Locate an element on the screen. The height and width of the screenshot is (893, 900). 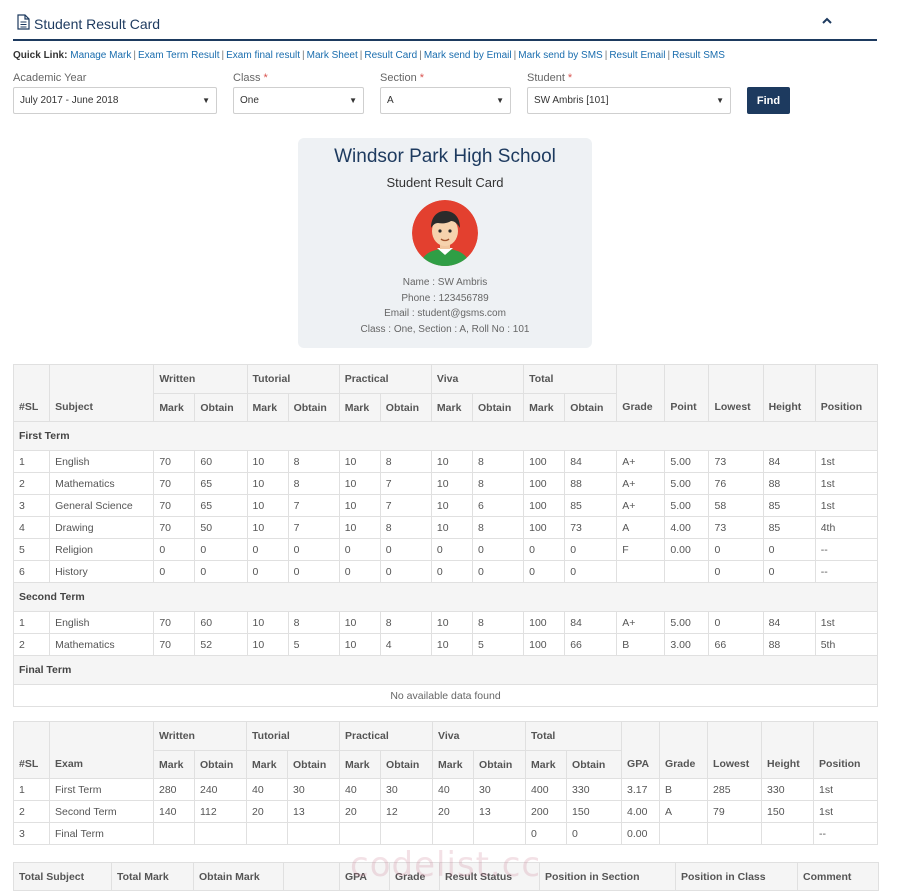
table-cell: 50 is located at coordinates (221, 527).